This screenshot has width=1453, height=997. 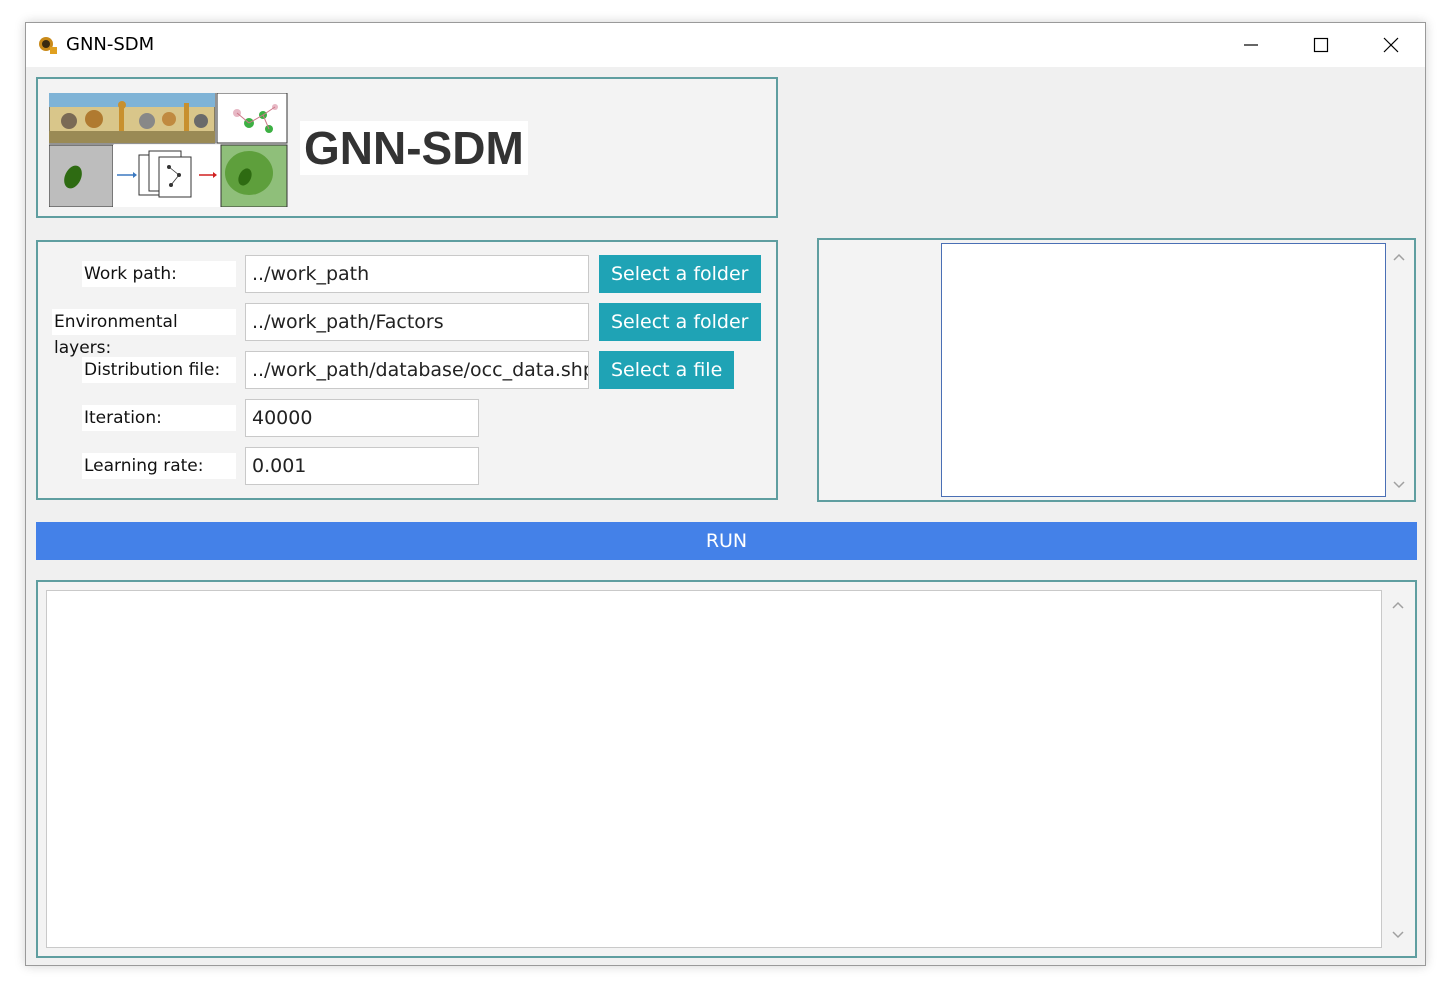 What do you see at coordinates (680, 274) in the screenshot?
I see `work-path-select-folder-button: Select a folder` at bounding box center [680, 274].